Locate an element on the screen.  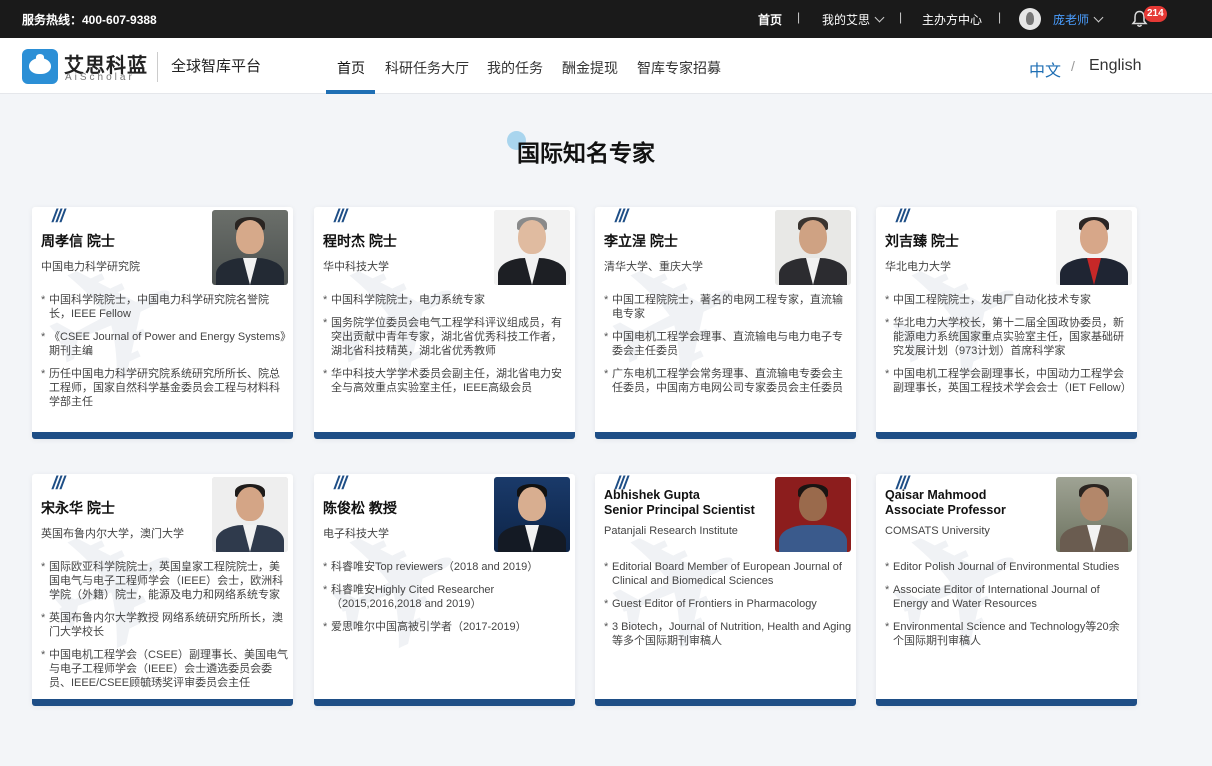
expert-institution: Patanjali Research Institute is located at coordinates (671, 531).